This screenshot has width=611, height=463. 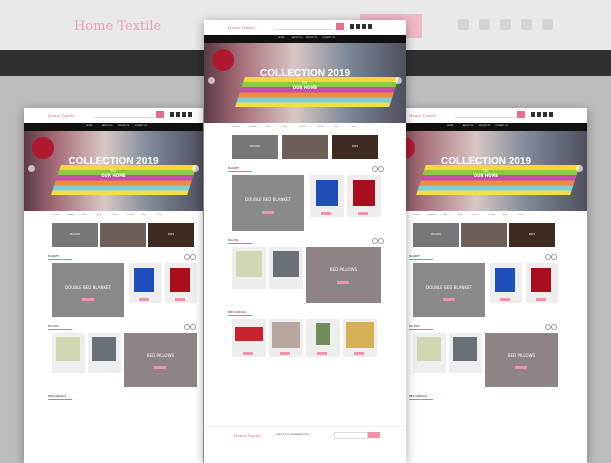 I want to click on newsletter-email-input, so click(x=351, y=435).